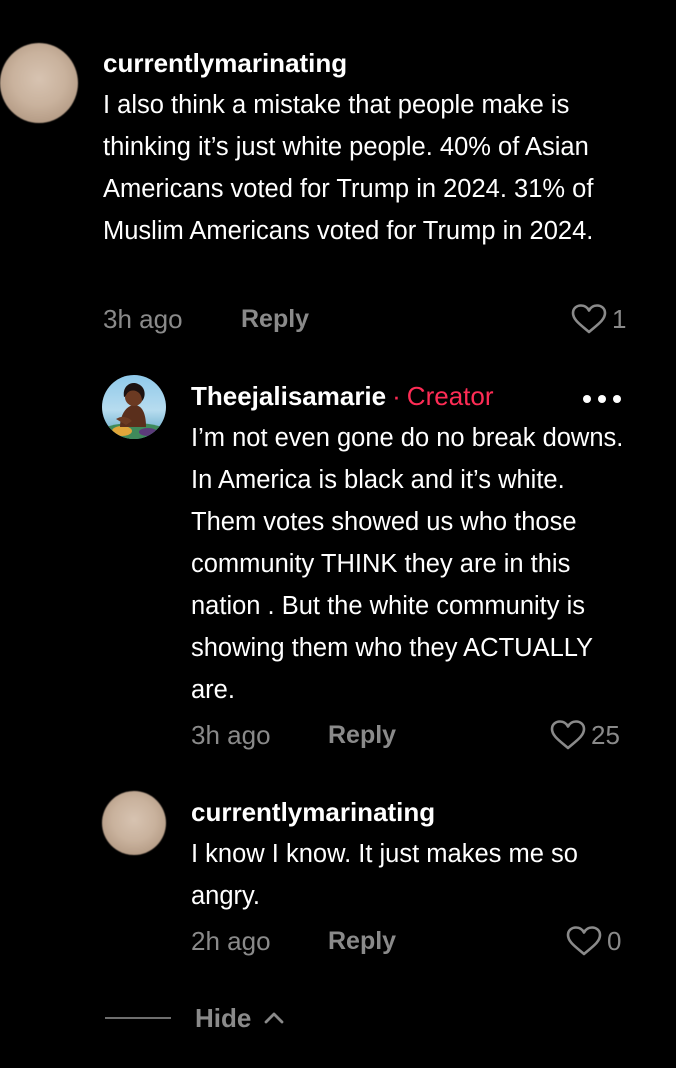 The width and height of the screenshot is (676, 1068). Describe the element at coordinates (450, 396) in the screenshot. I see `creator-badge: Creator` at that location.